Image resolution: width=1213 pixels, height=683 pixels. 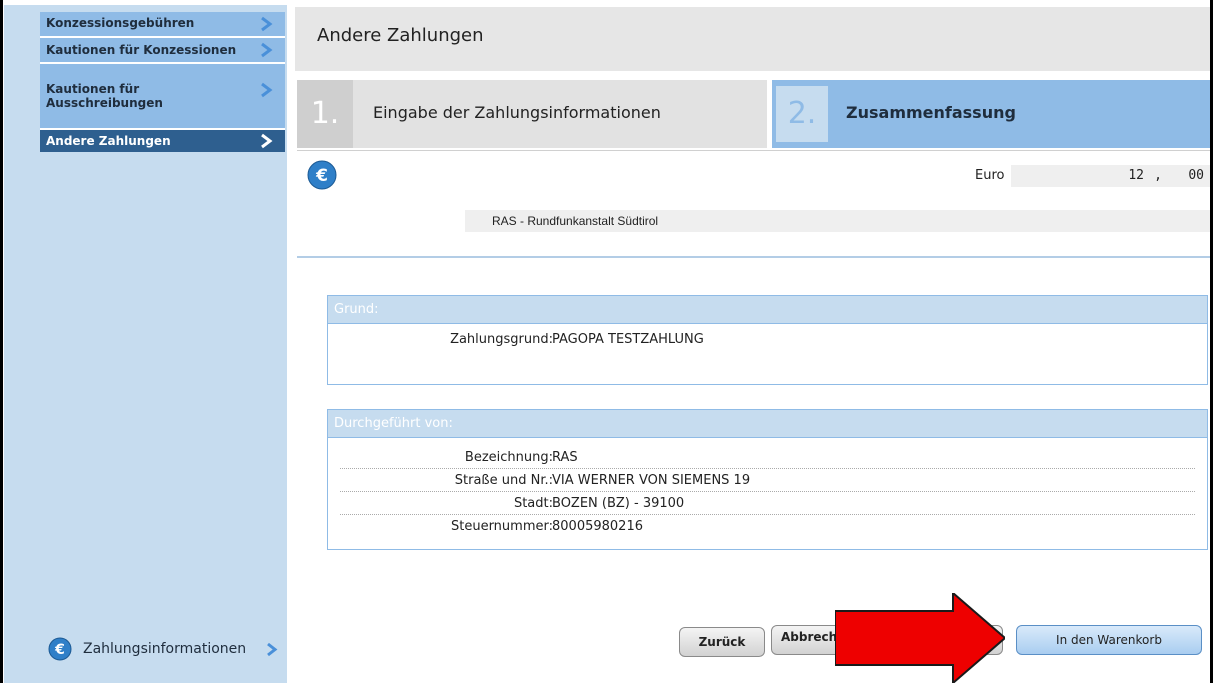 What do you see at coordinates (508, 457) in the screenshot?
I see `kv-key: Bezeichnung:` at bounding box center [508, 457].